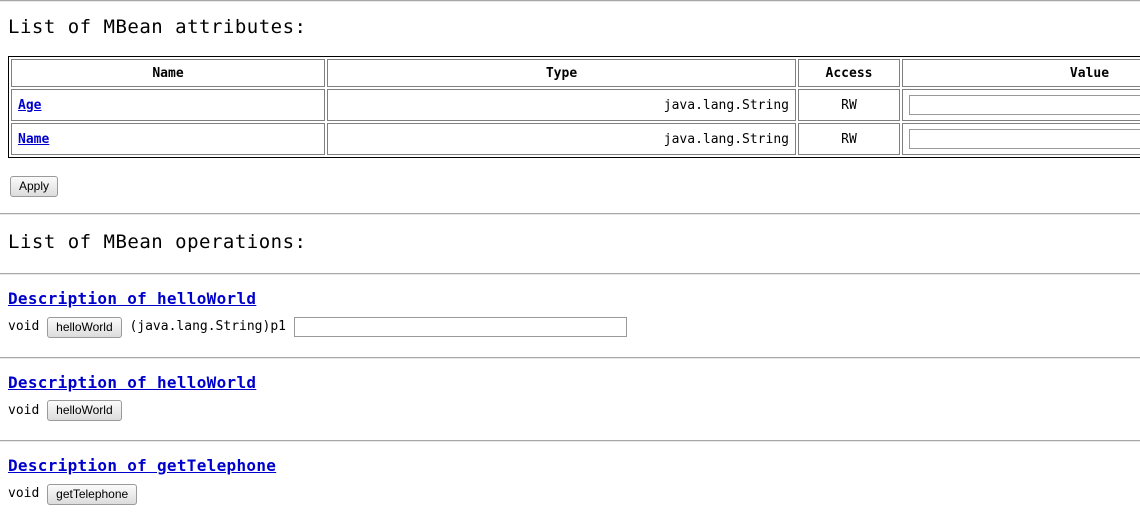 This screenshot has width=1140, height=512. I want to click on apply-button: Apply, so click(34, 186).